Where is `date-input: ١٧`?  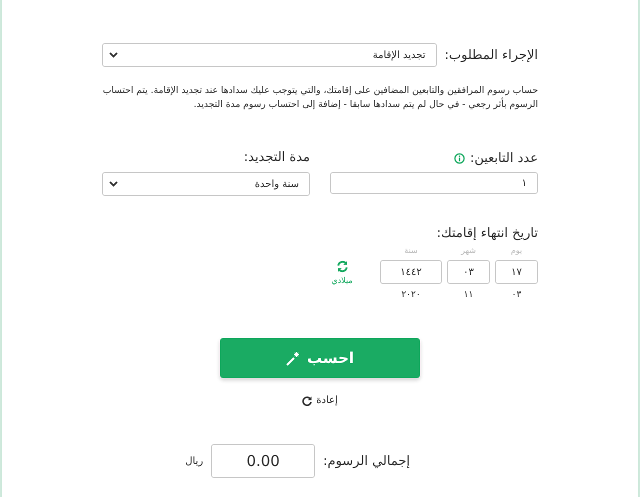
date-input: ١٧ is located at coordinates (516, 272).